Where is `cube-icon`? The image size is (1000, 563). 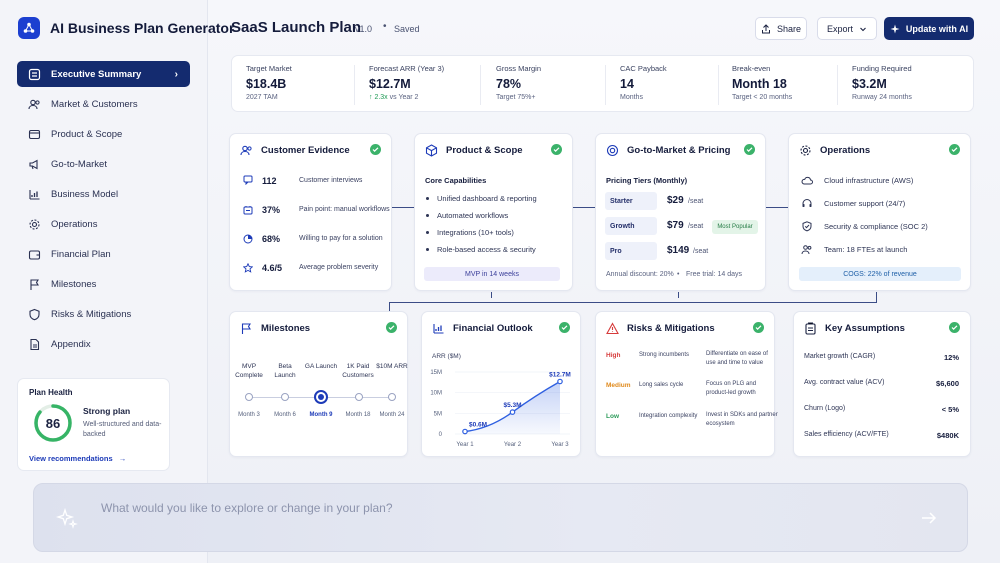 cube-icon is located at coordinates (431, 150).